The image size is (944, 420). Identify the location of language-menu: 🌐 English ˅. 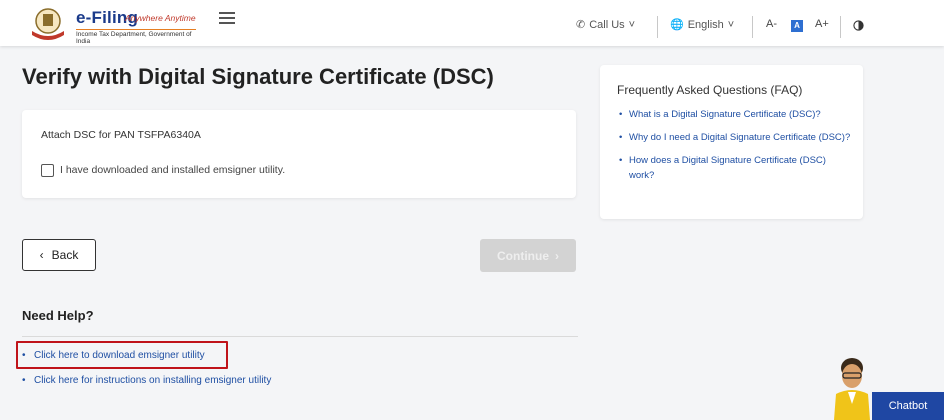
(702, 25).